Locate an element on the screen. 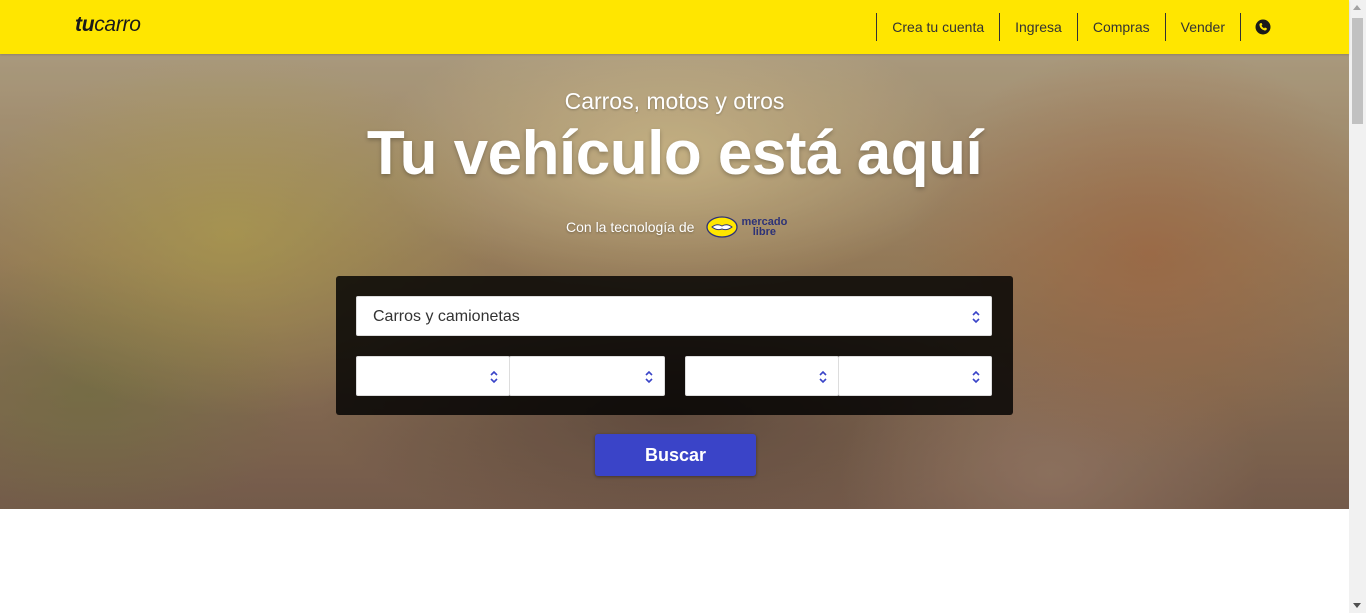 This screenshot has height=613, width=1366. vehicle-type-value: Carros y camionetas is located at coordinates (446, 316).